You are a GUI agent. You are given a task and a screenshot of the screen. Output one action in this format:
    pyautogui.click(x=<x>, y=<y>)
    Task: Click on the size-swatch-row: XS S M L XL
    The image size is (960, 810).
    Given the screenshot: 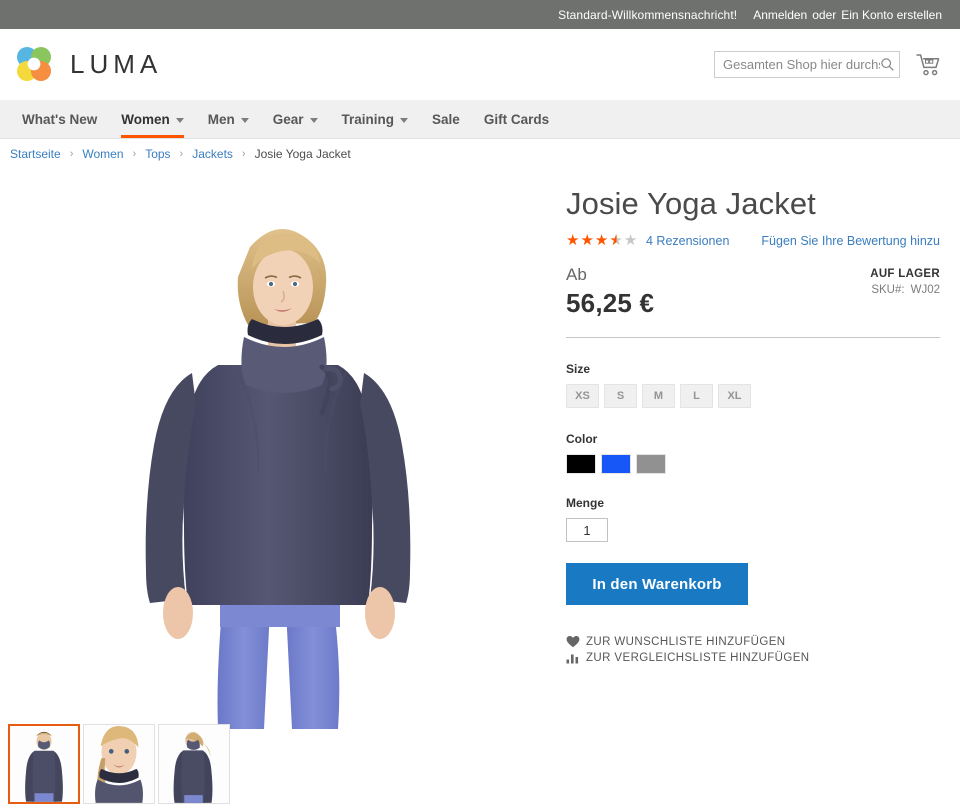 What is the action you would take?
    pyautogui.click(x=753, y=396)
    